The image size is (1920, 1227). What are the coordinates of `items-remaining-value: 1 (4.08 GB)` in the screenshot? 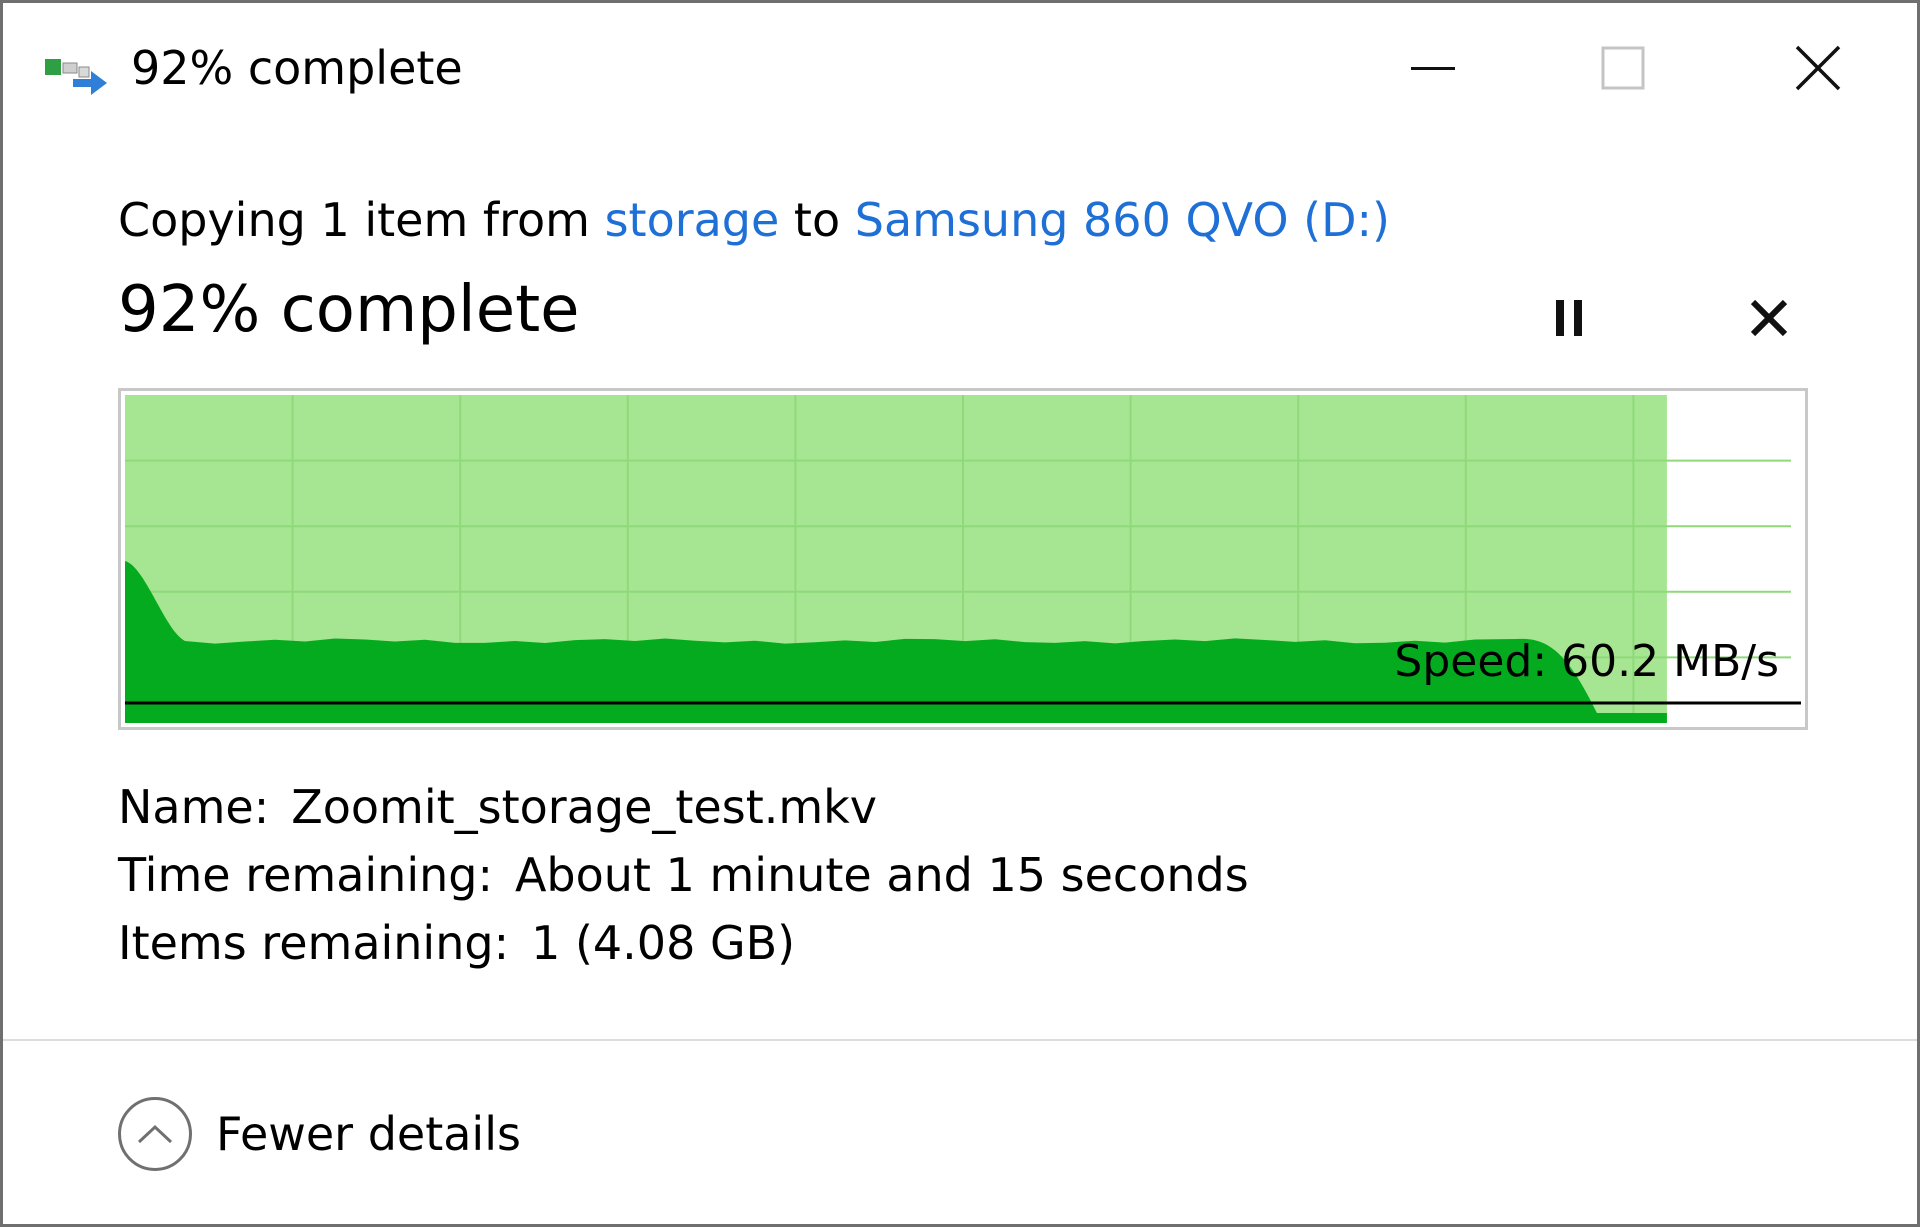 It's located at (663, 943).